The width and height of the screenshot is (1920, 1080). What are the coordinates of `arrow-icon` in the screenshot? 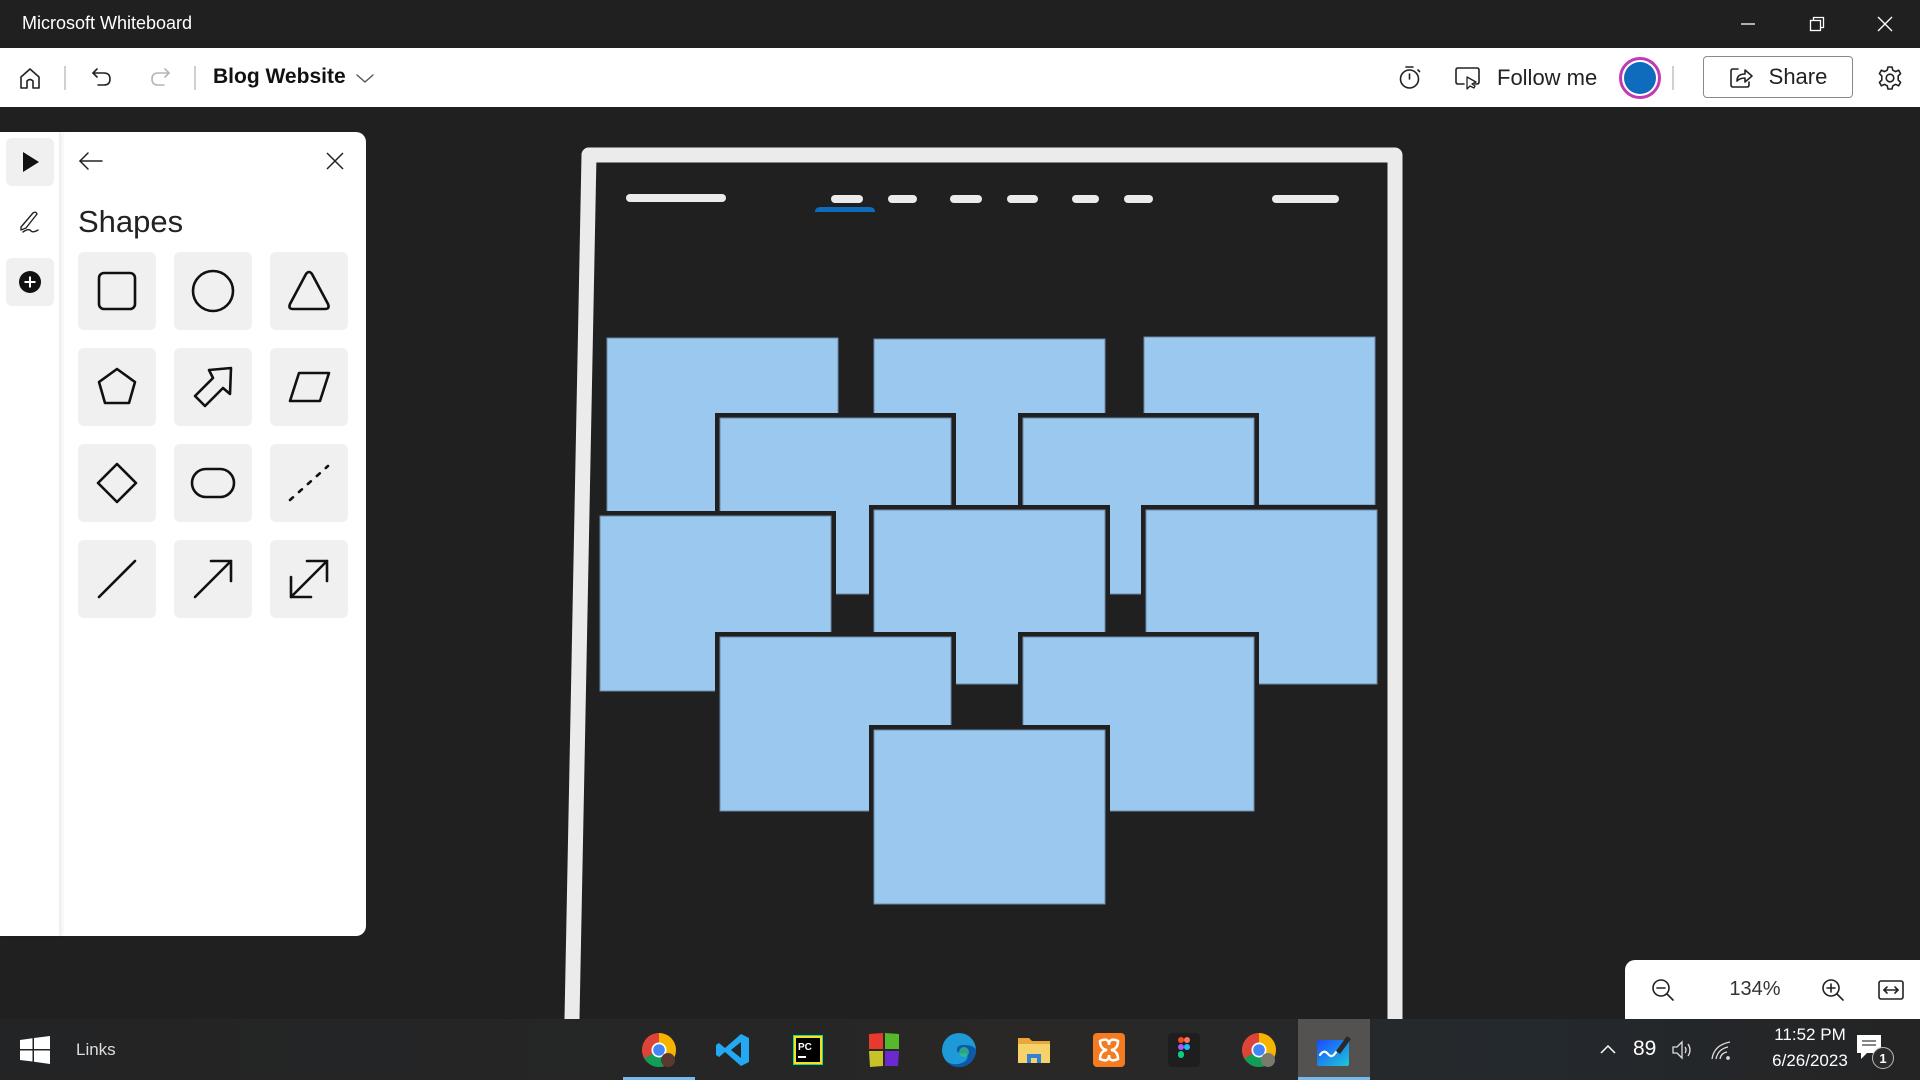 It's located at (213, 579).